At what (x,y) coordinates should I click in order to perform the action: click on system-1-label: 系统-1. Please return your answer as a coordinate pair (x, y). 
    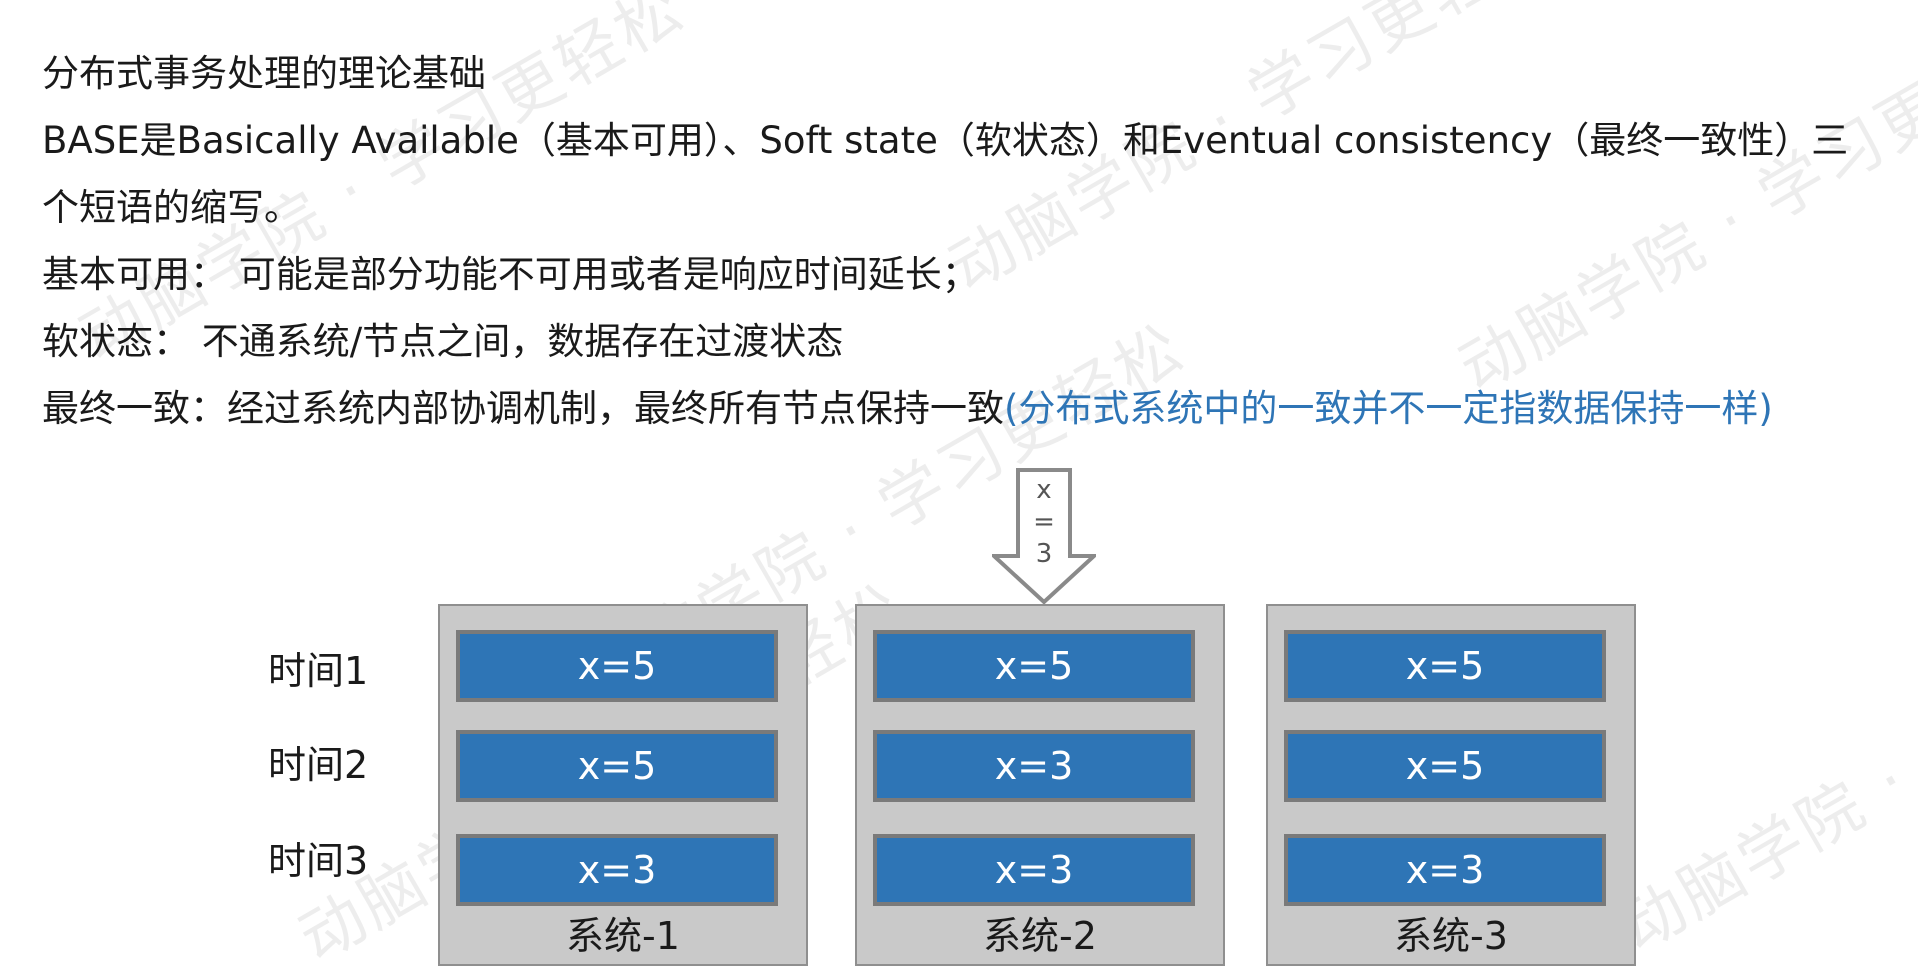
    Looking at the image, I should click on (623, 936).